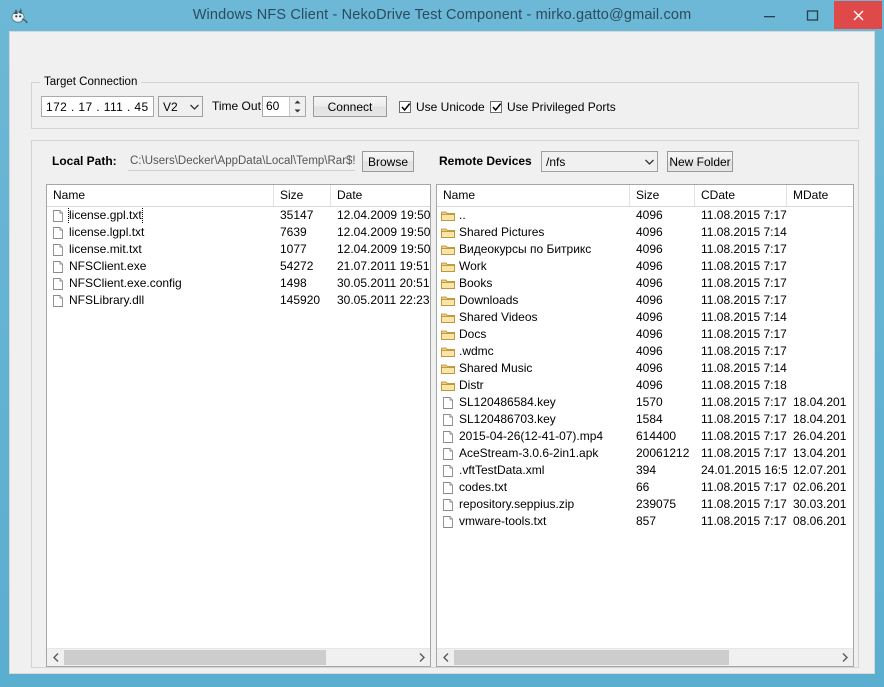 This screenshot has width=884, height=687. I want to click on cell-name: Books, so click(533, 283).